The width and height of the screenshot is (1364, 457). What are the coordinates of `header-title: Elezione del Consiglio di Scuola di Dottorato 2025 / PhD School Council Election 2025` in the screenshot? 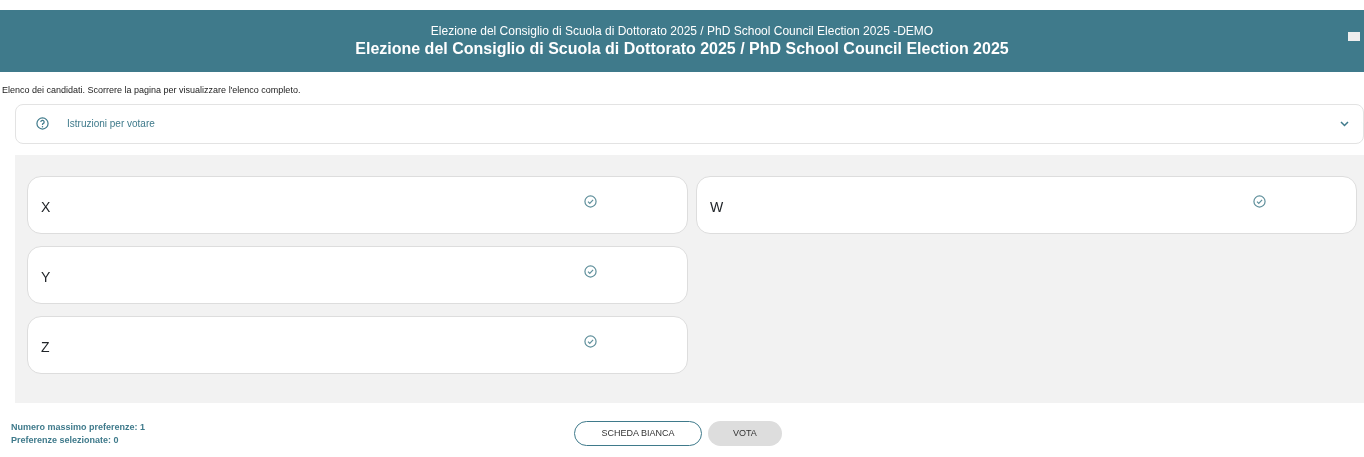 It's located at (682, 48).